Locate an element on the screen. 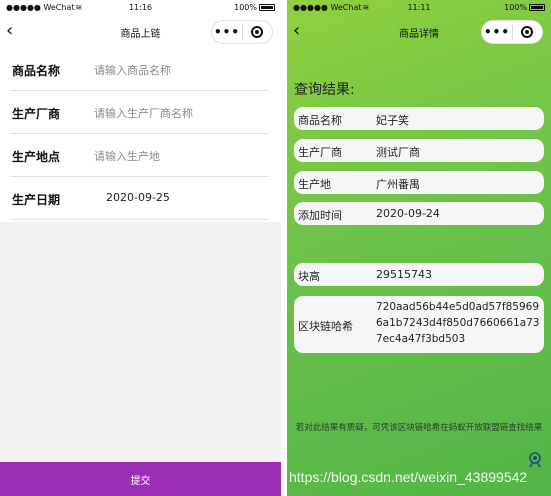  location-input: 请输入生产地 is located at coordinates (127, 156).